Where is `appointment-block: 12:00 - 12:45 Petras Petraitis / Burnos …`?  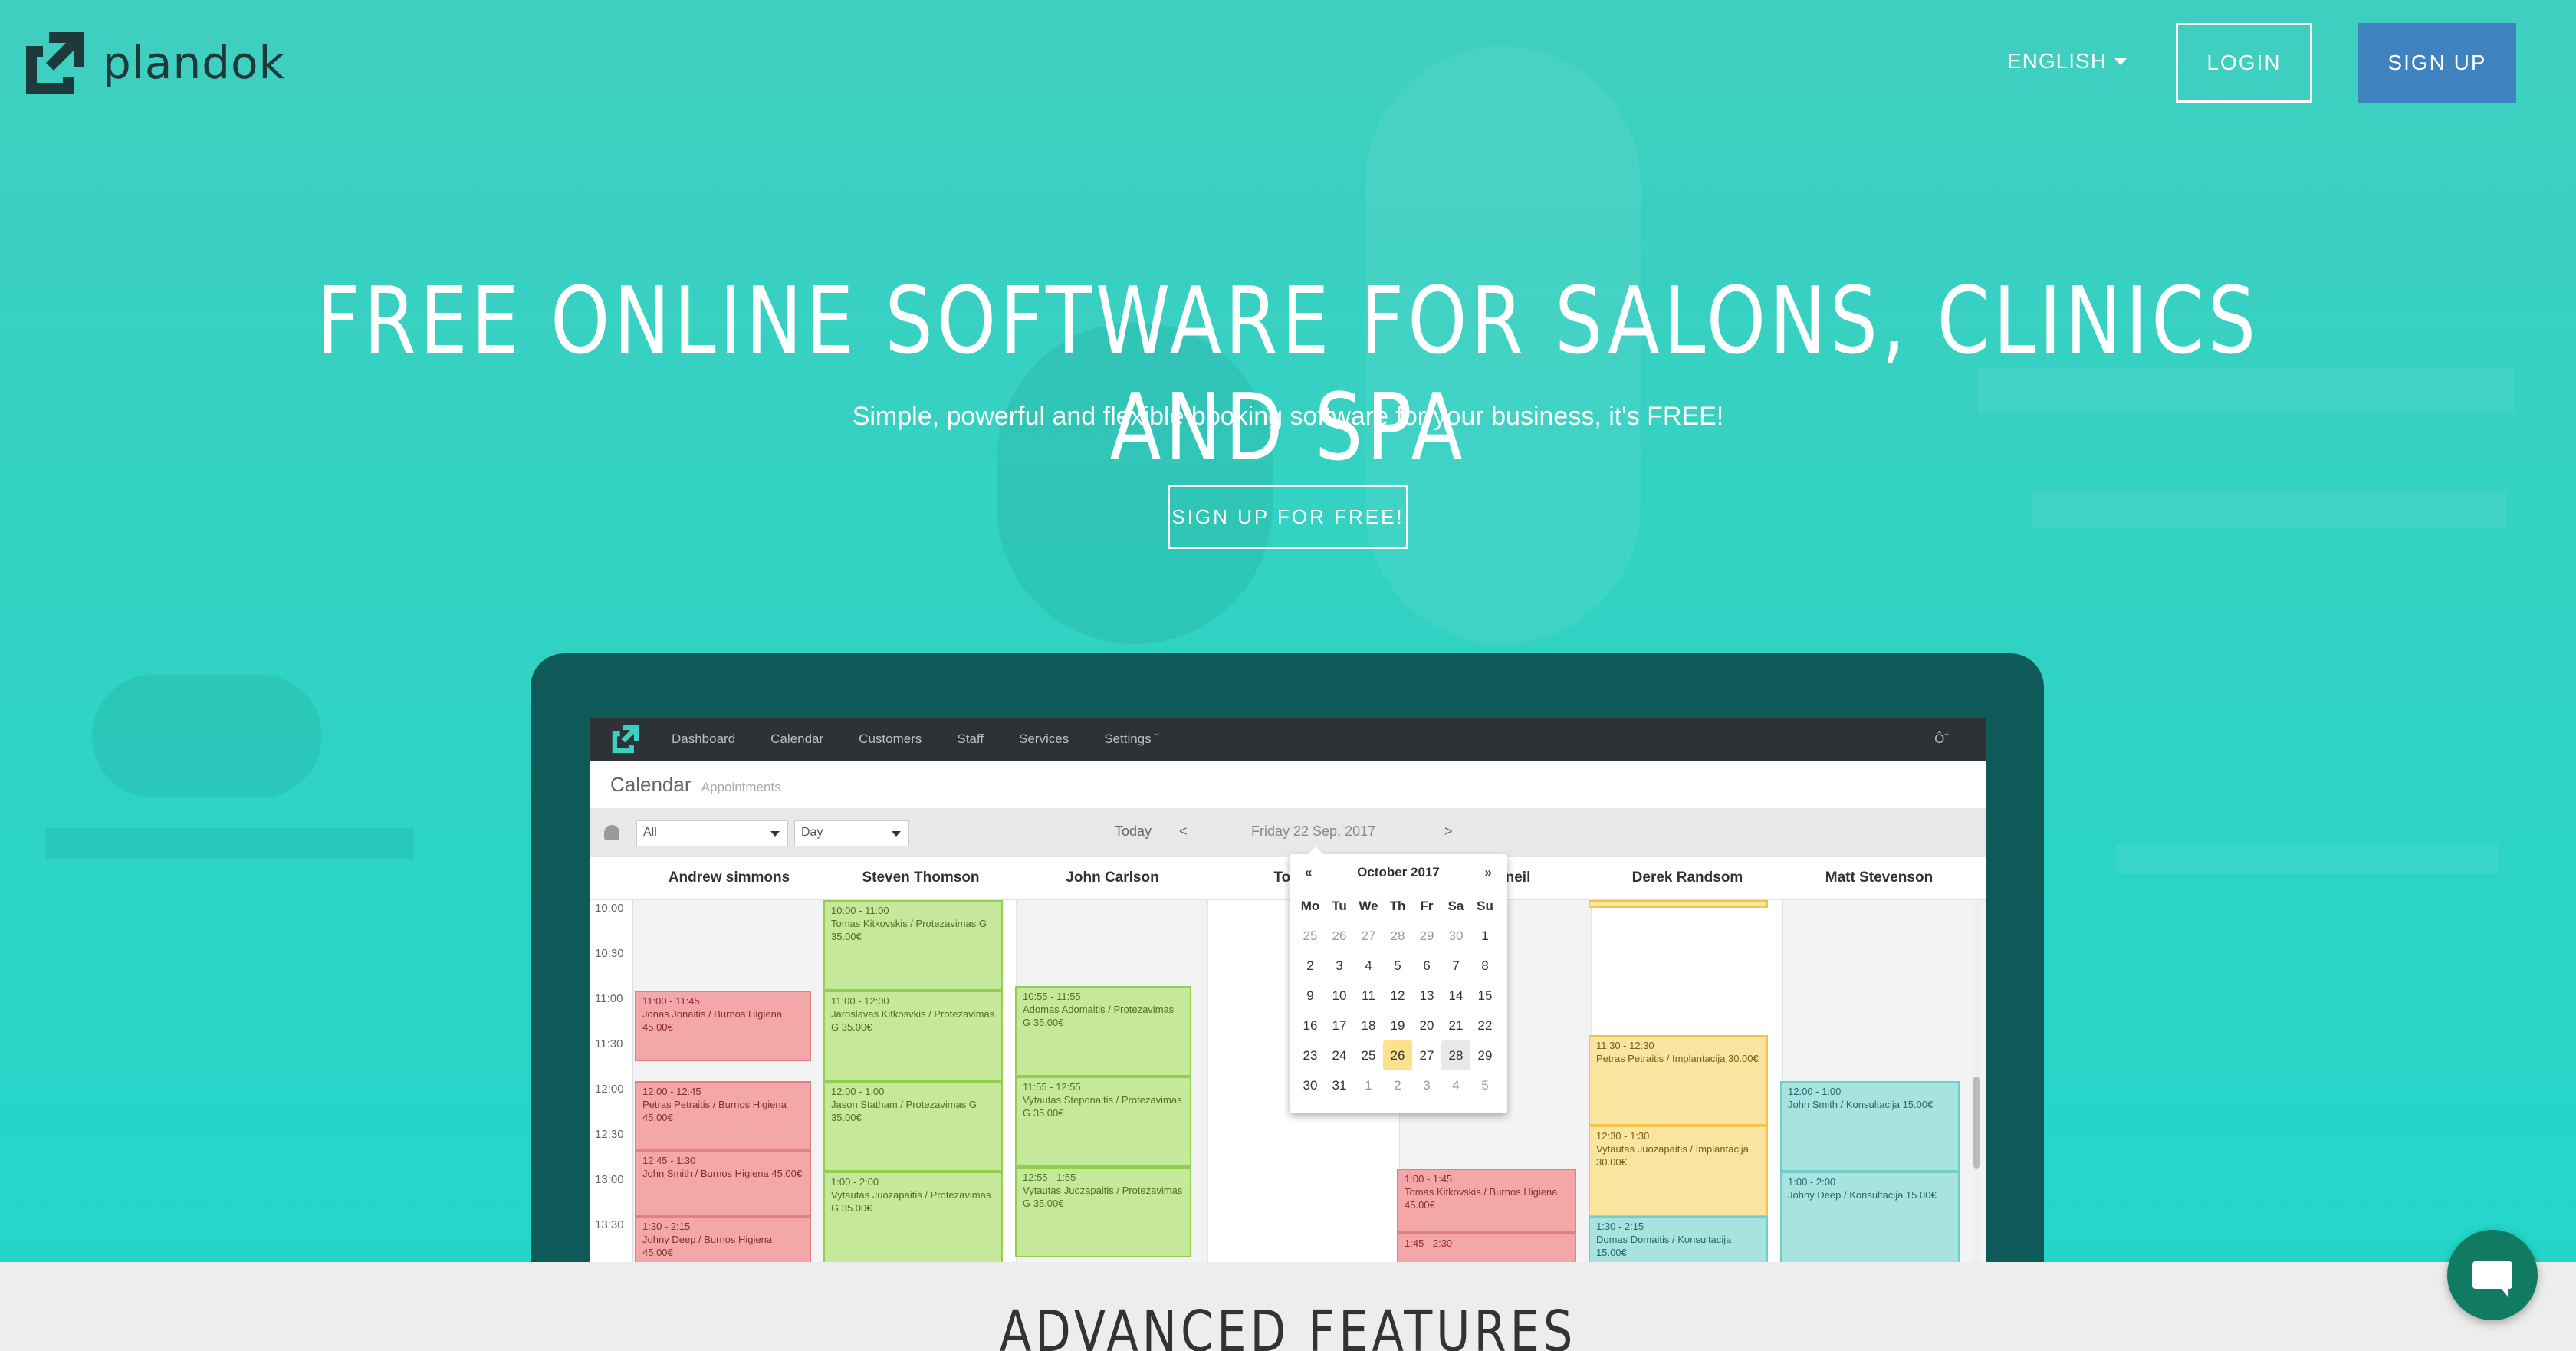
appointment-block: 12:00 - 12:45 Petras Petraitis / Burnos … is located at coordinates (723, 1115).